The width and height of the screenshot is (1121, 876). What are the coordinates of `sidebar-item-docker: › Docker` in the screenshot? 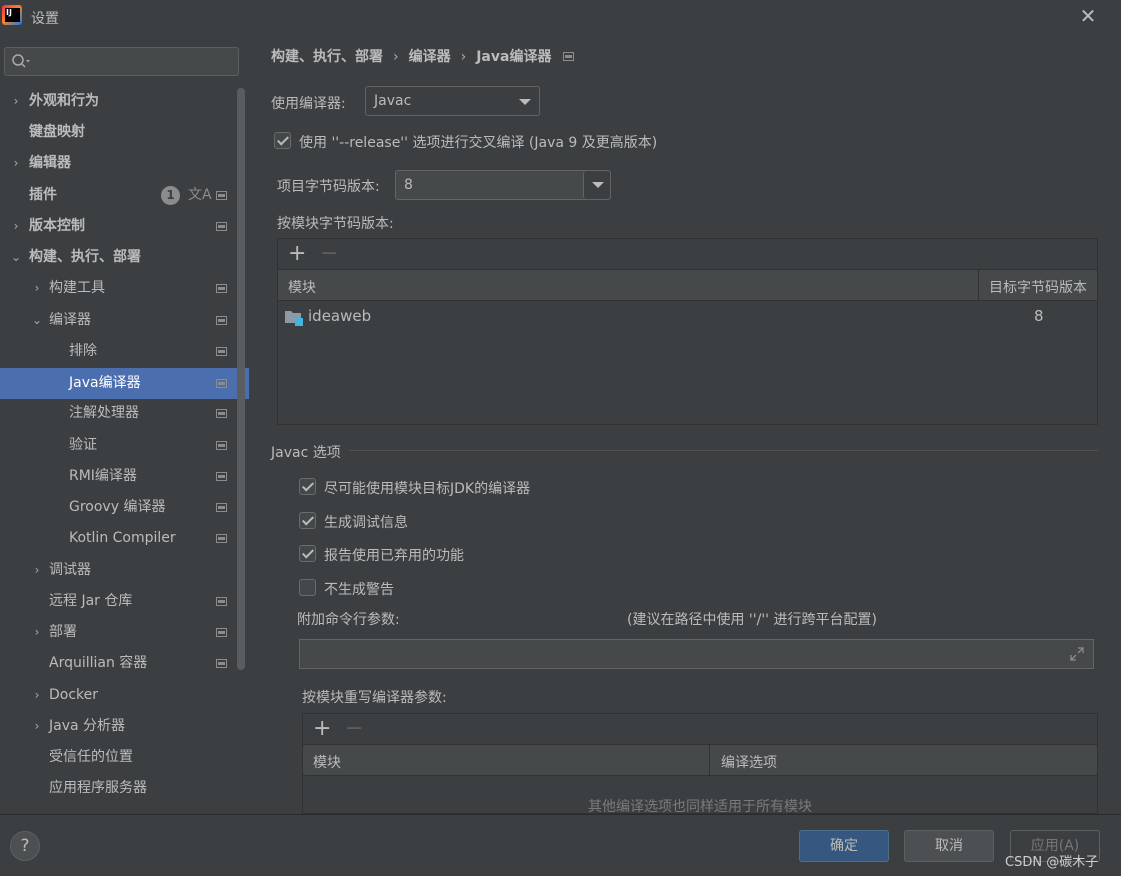 It's located at (124, 695).